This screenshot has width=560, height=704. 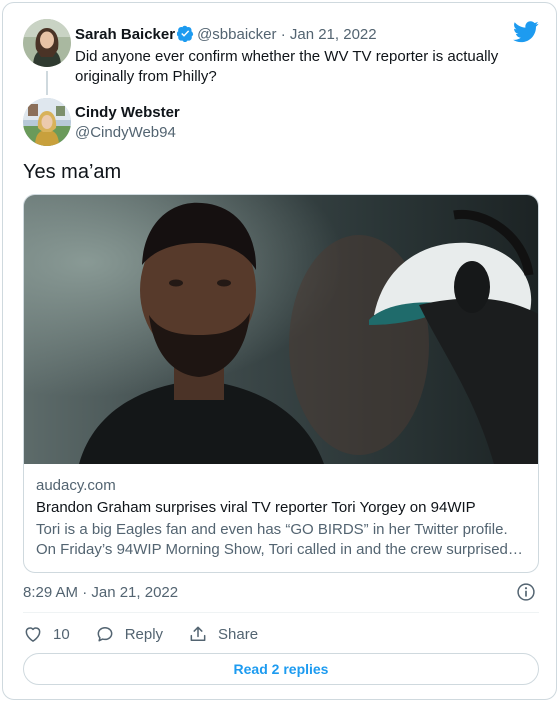 I want to click on author-avatar, so click(x=47, y=122).